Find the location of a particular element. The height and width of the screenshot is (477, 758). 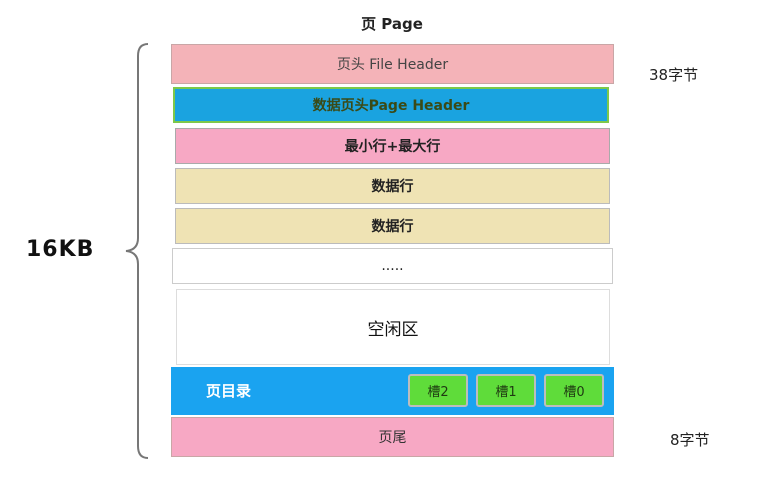

trailer-size-label: 8字节 is located at coordinates (690, 440).